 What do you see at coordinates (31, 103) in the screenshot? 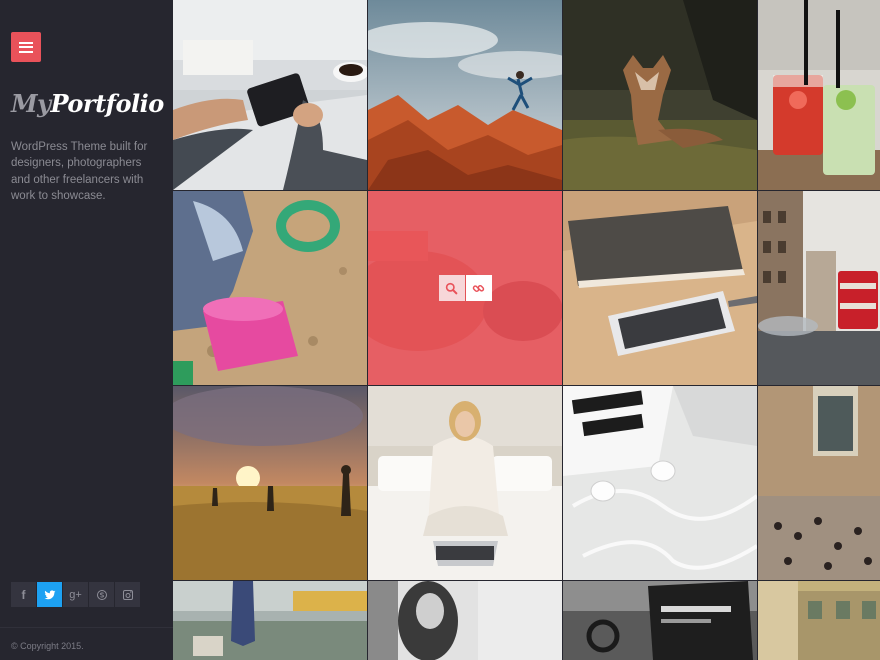
I see `logo-part-my: My` at bounding box center [31, 103].